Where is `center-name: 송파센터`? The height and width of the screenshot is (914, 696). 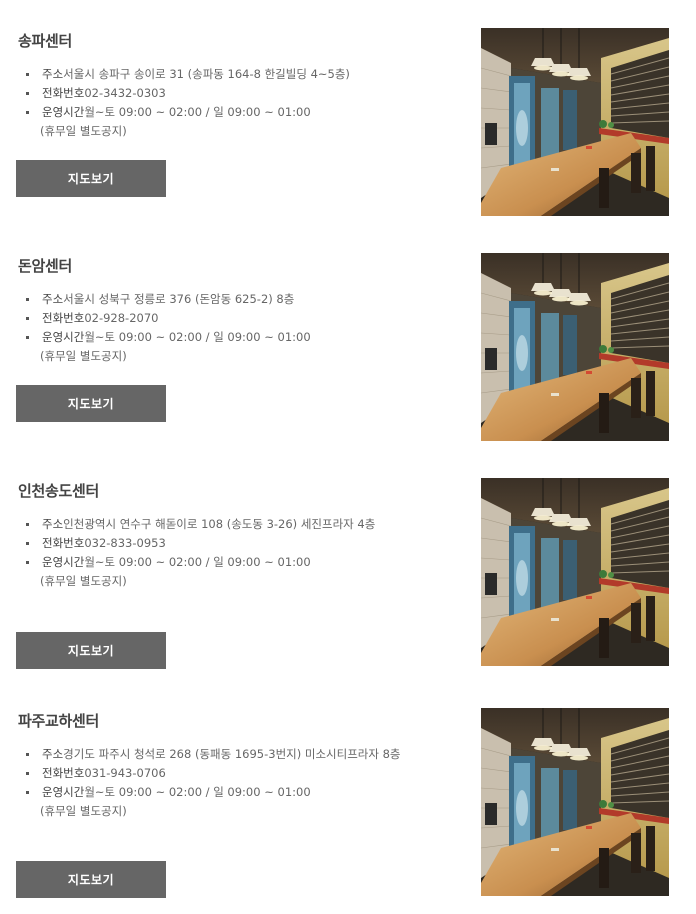 center-name: 송파센터 is located at coordinates (45, 41).